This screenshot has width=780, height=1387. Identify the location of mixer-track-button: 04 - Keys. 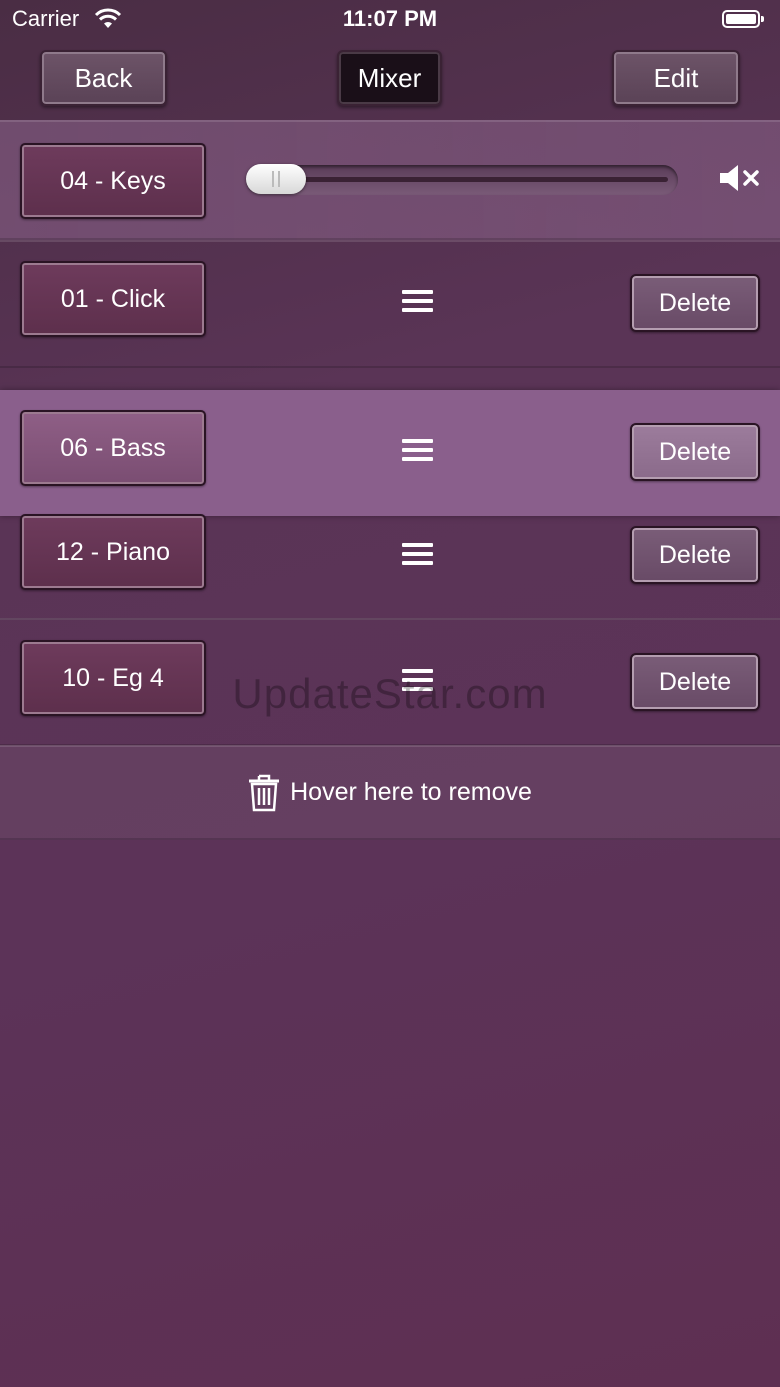
(113, 181).